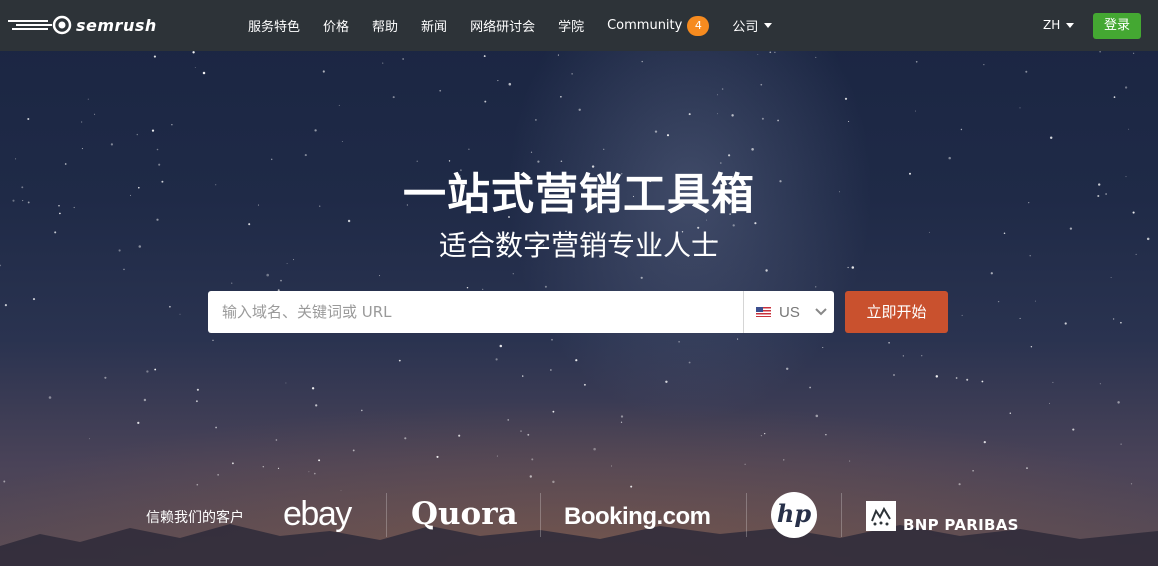  I want to click on booking-logo: Booking.com, so click(637, 516).